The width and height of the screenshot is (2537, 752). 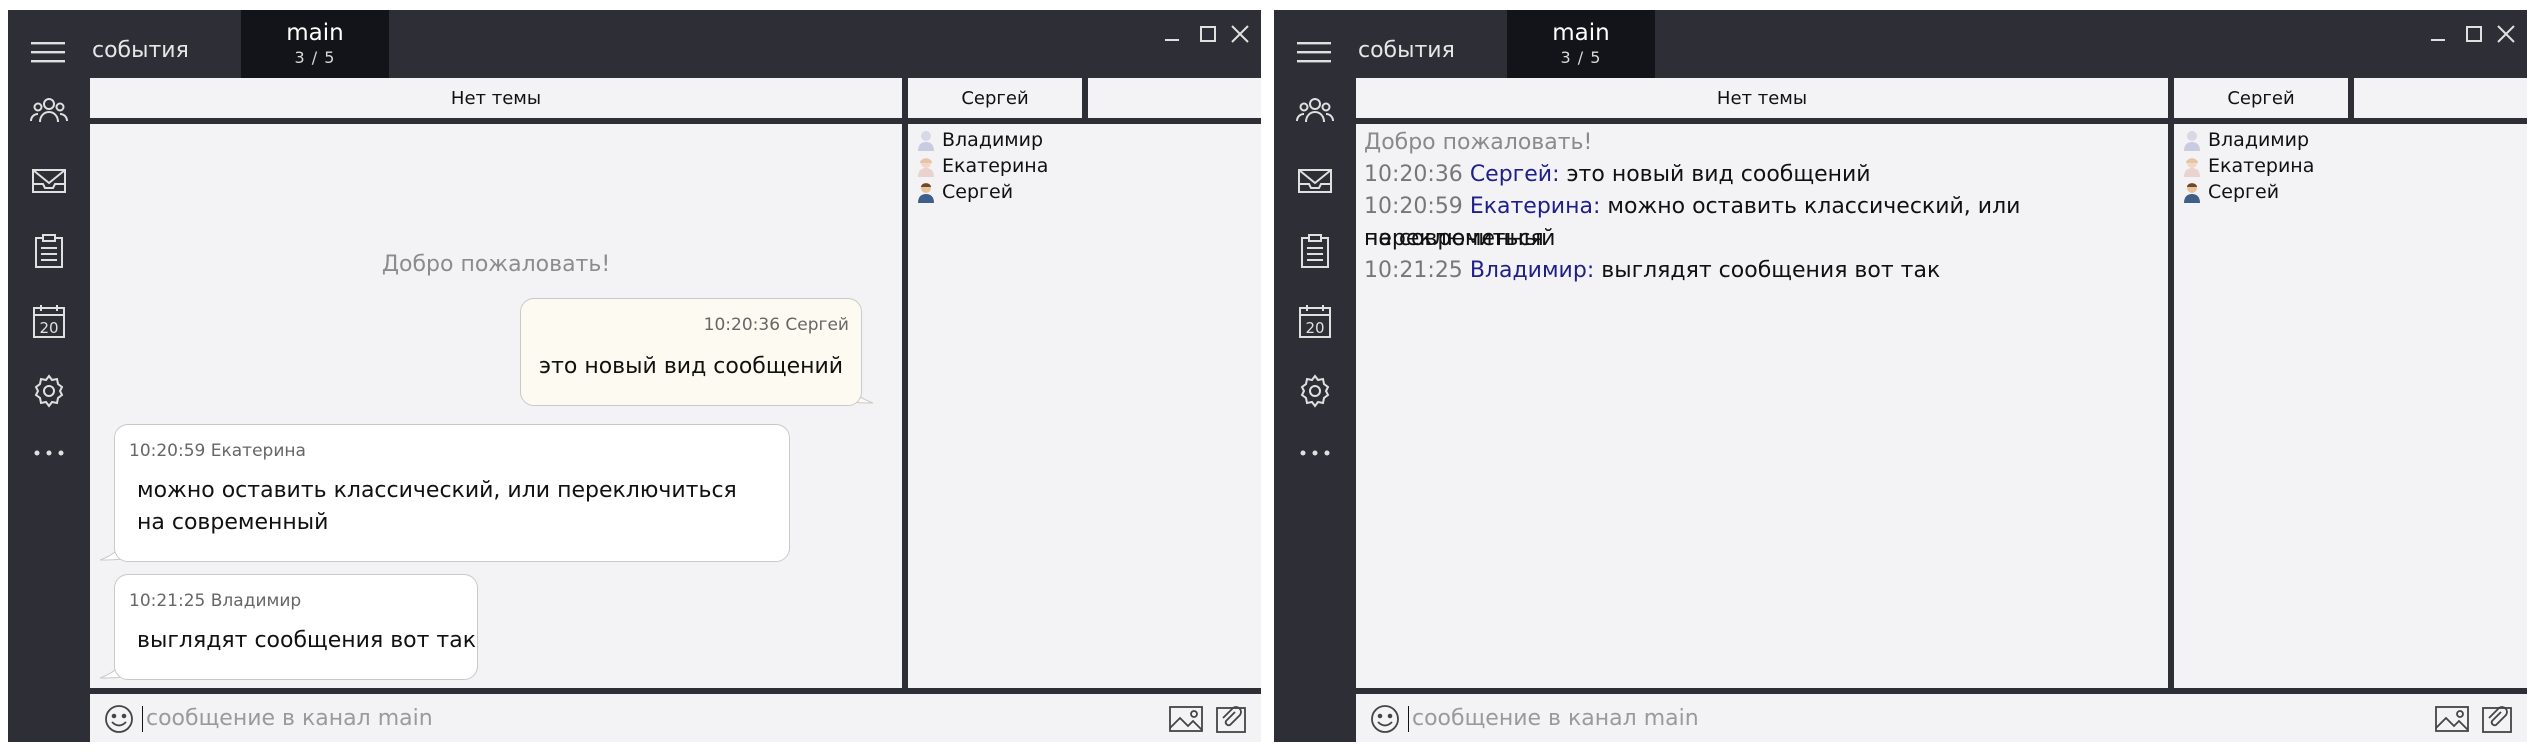 I want to click on message-author: Владимир:, so click(x=1532, y=270).